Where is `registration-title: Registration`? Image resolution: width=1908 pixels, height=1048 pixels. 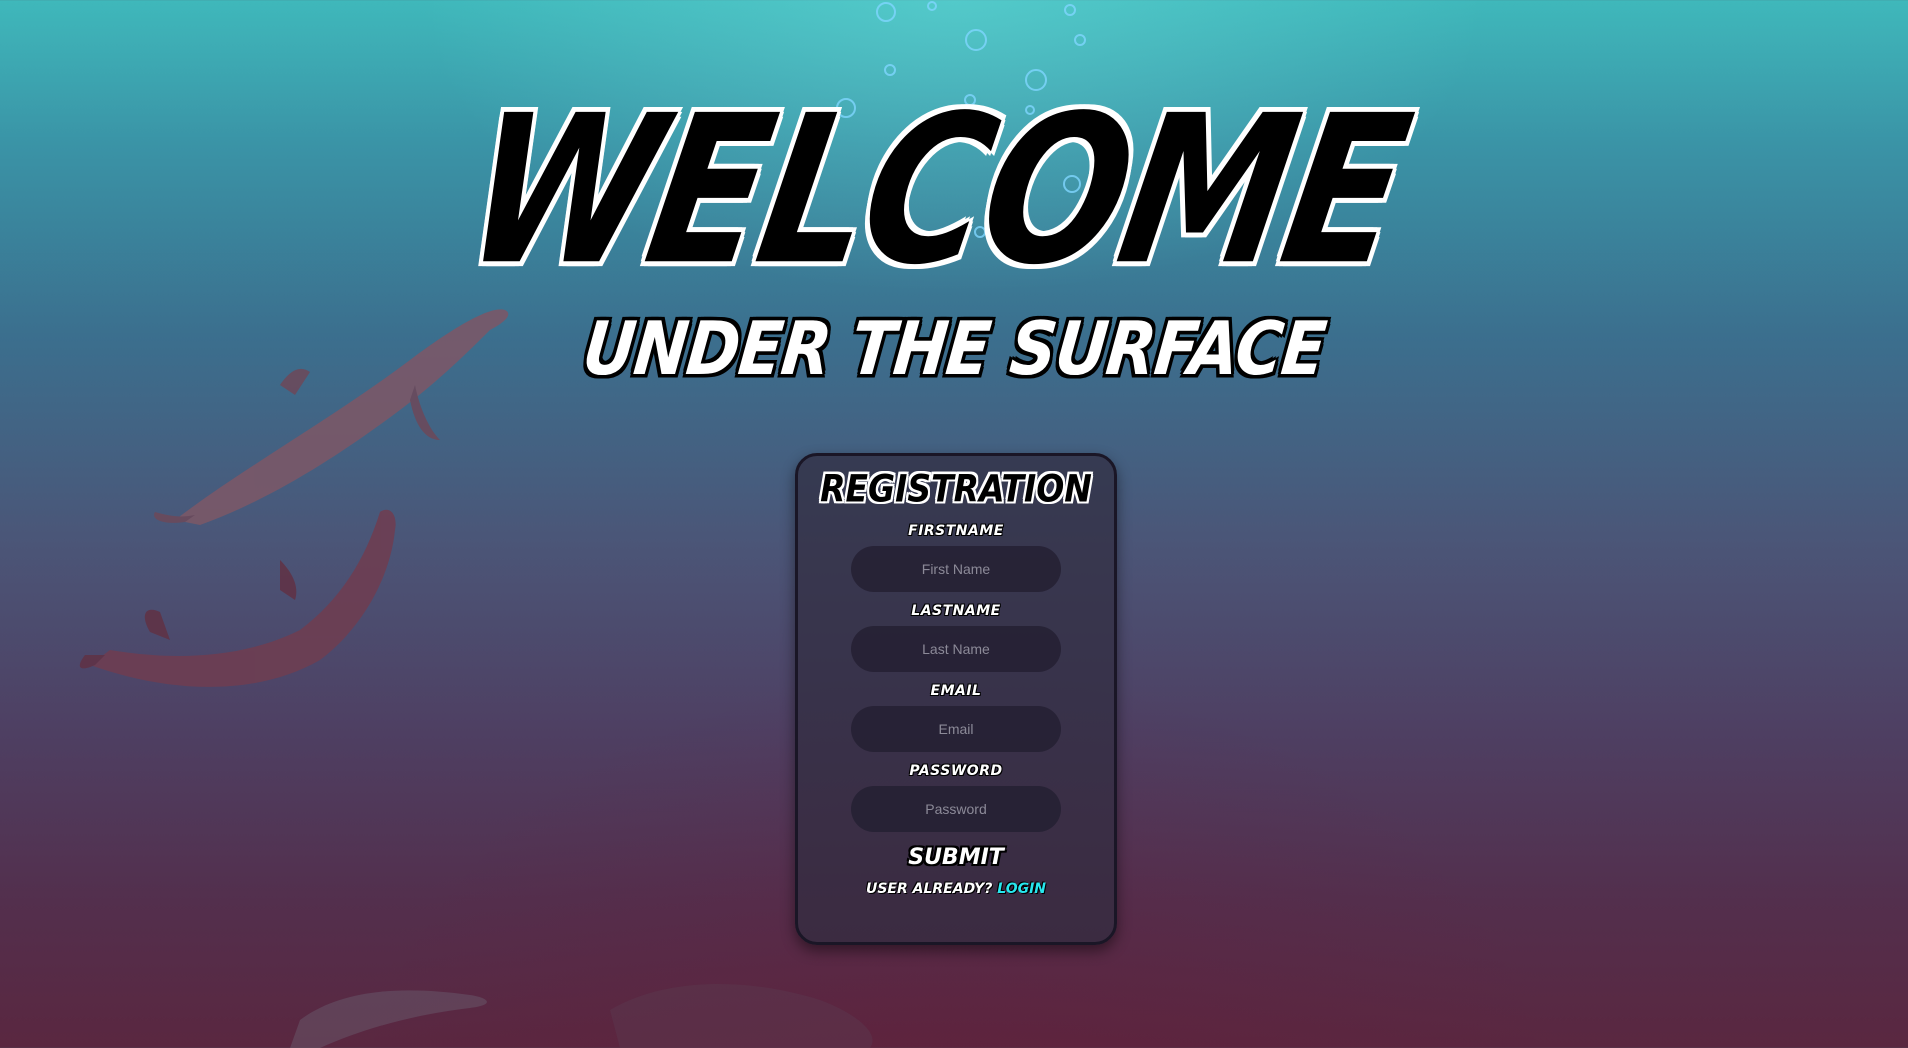
registration-title: Registration is located at coordinates (956, 488).